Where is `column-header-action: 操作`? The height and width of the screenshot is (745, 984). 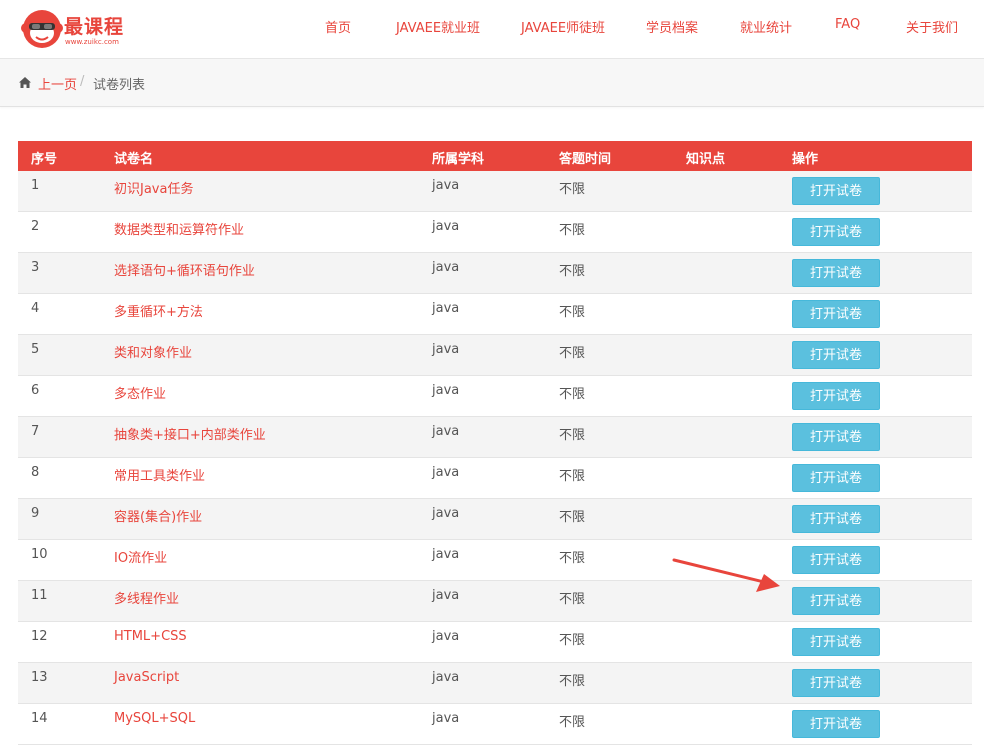
column-header-action: 操作 is located at coordinates (805, 159).